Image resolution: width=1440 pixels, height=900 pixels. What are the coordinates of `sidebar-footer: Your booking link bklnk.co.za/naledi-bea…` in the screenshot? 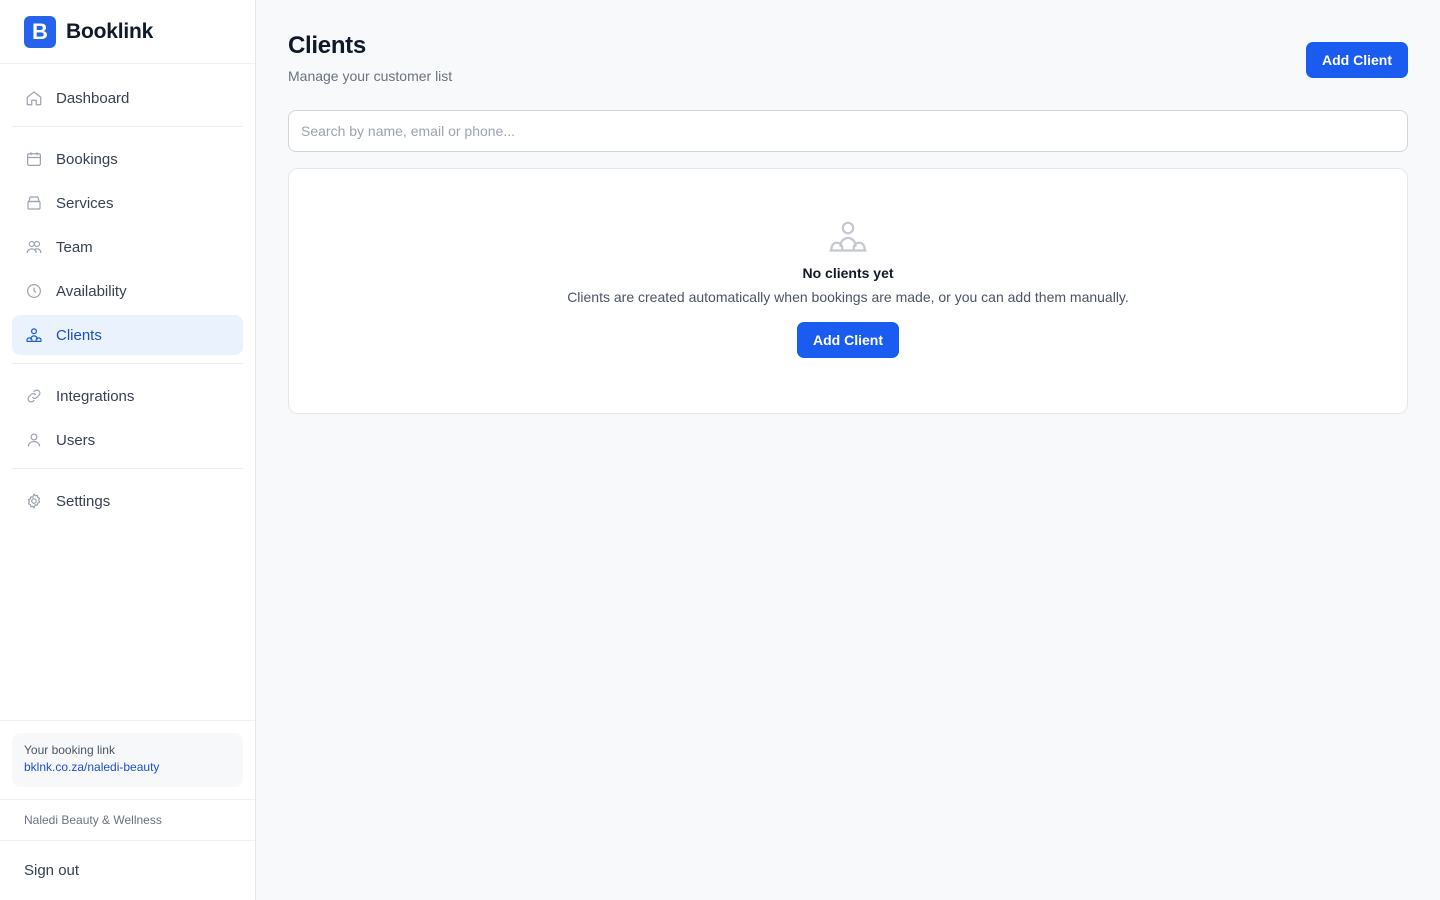 It's located at (127, 810).